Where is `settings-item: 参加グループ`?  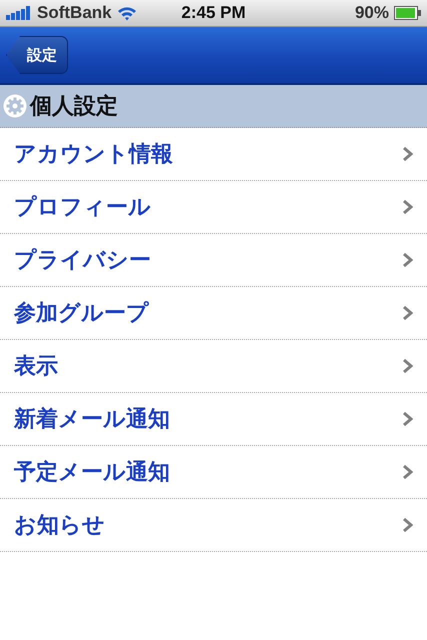 settings-item: 参加グループ is located at coordinates (213, 313).